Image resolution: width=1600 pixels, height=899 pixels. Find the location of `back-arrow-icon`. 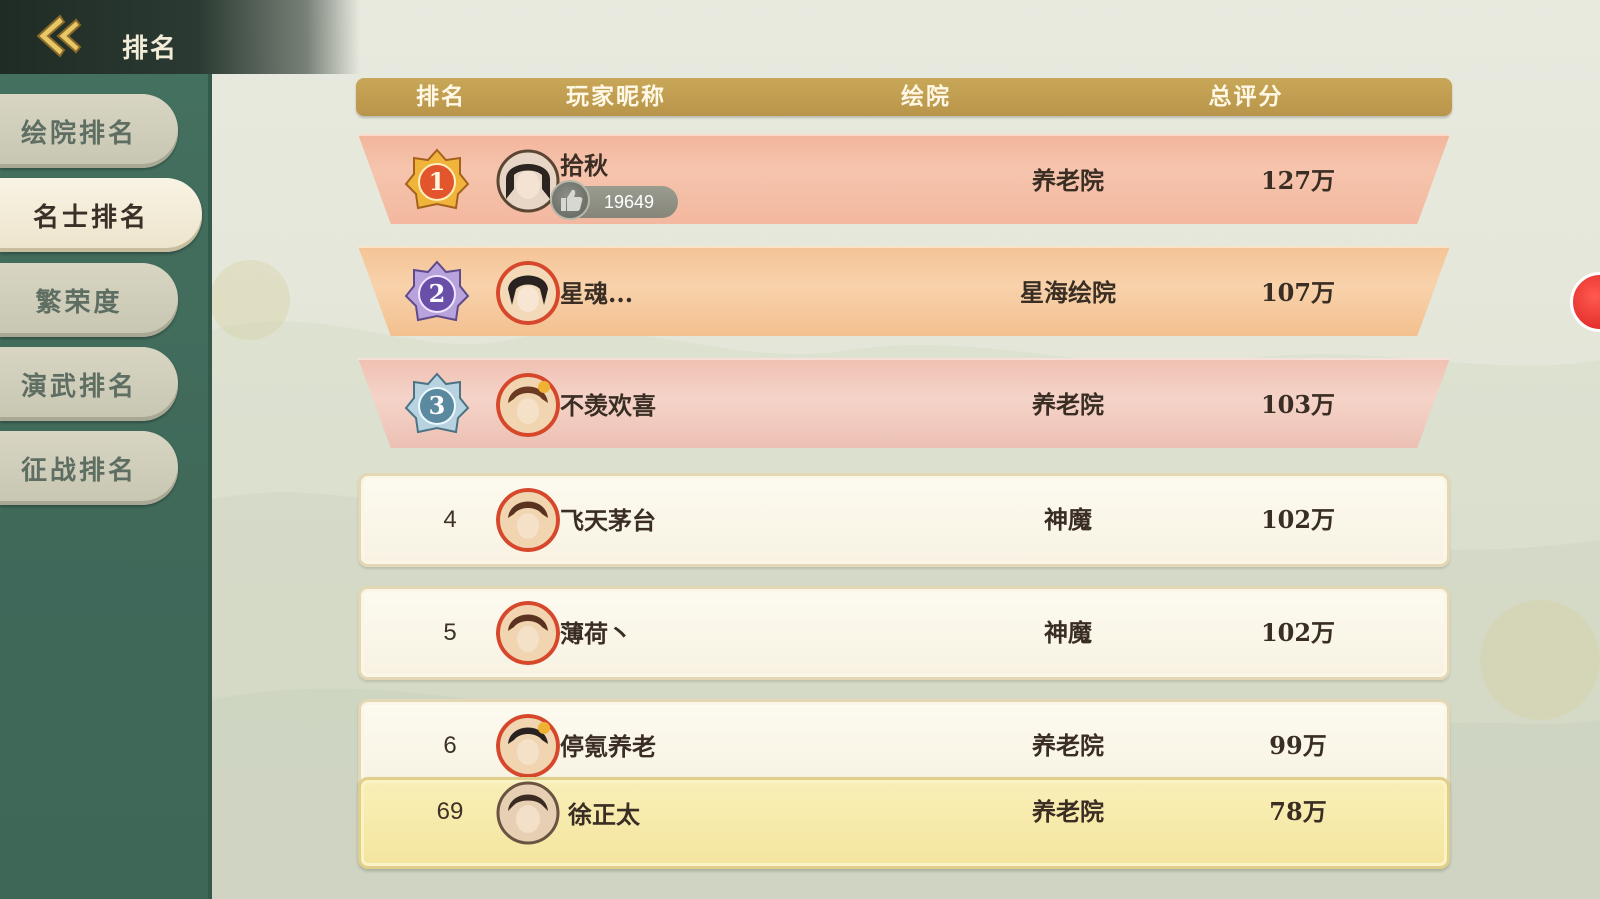

back-arrow-icon is located at coordinates (59, 36).